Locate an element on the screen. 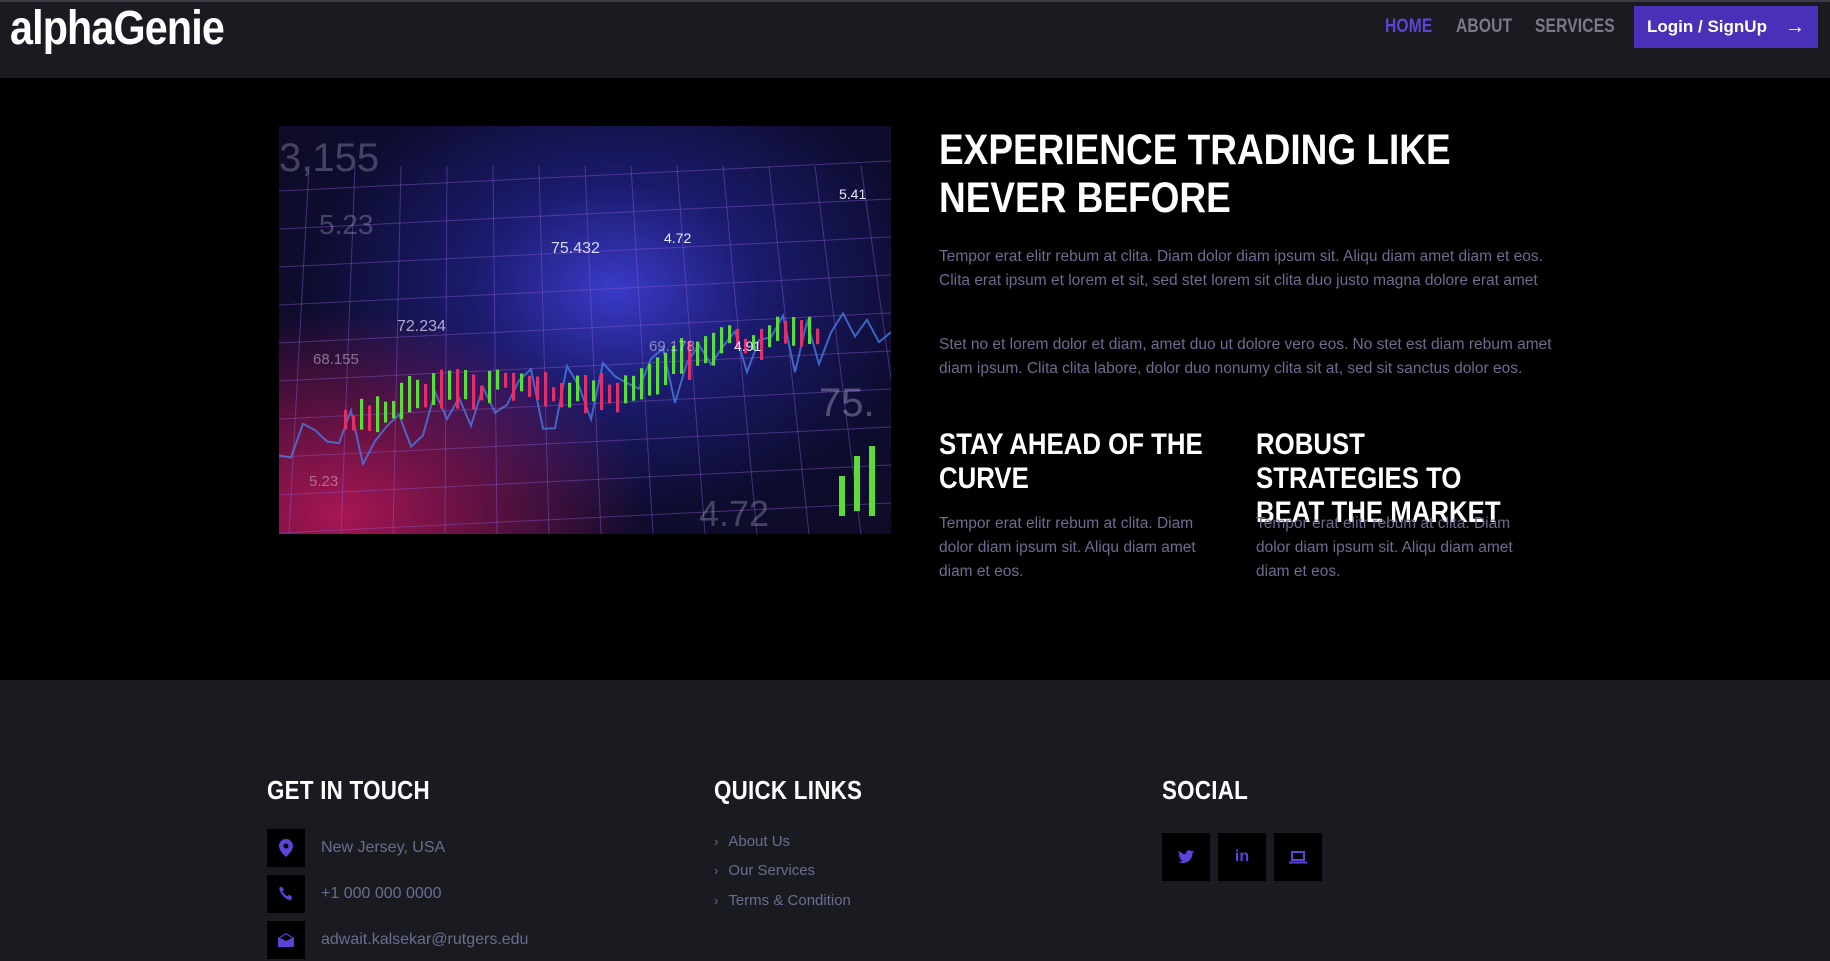 The image size is (1830, 961). contact-email-text: adwait.kalsekar@rutgers.edu is located at coordinates (424, 940).